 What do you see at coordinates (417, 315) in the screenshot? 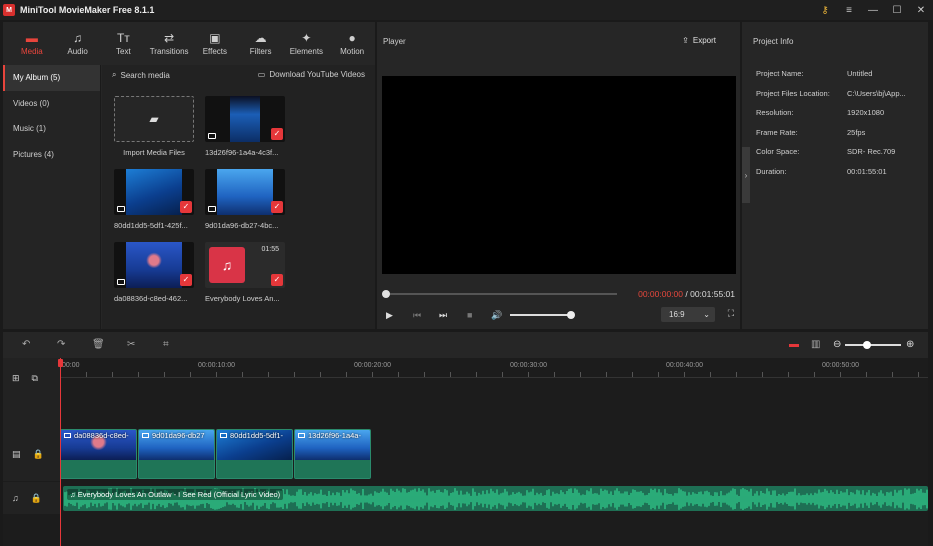
I see `previous-frame-icon: ⏮` at bounding box center [417, 315].